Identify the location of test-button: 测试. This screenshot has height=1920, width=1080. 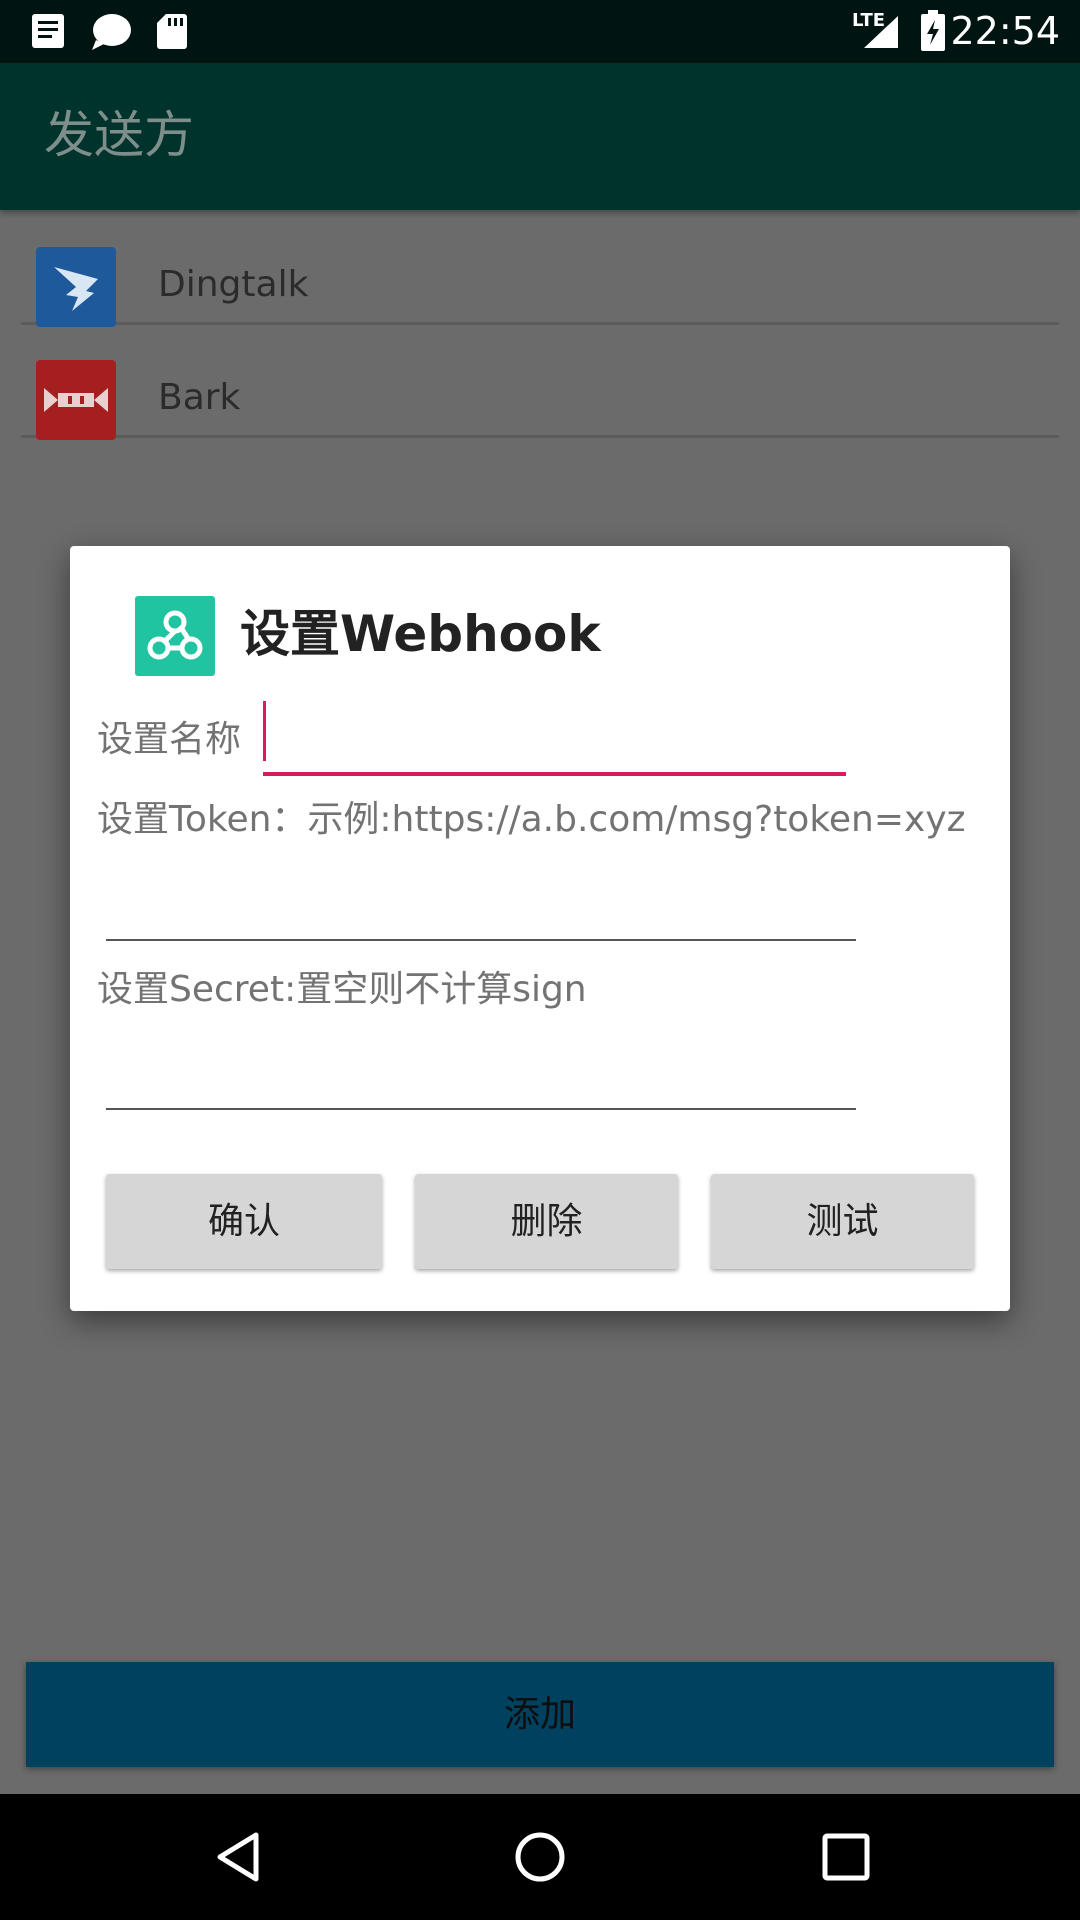
(842, 1221).